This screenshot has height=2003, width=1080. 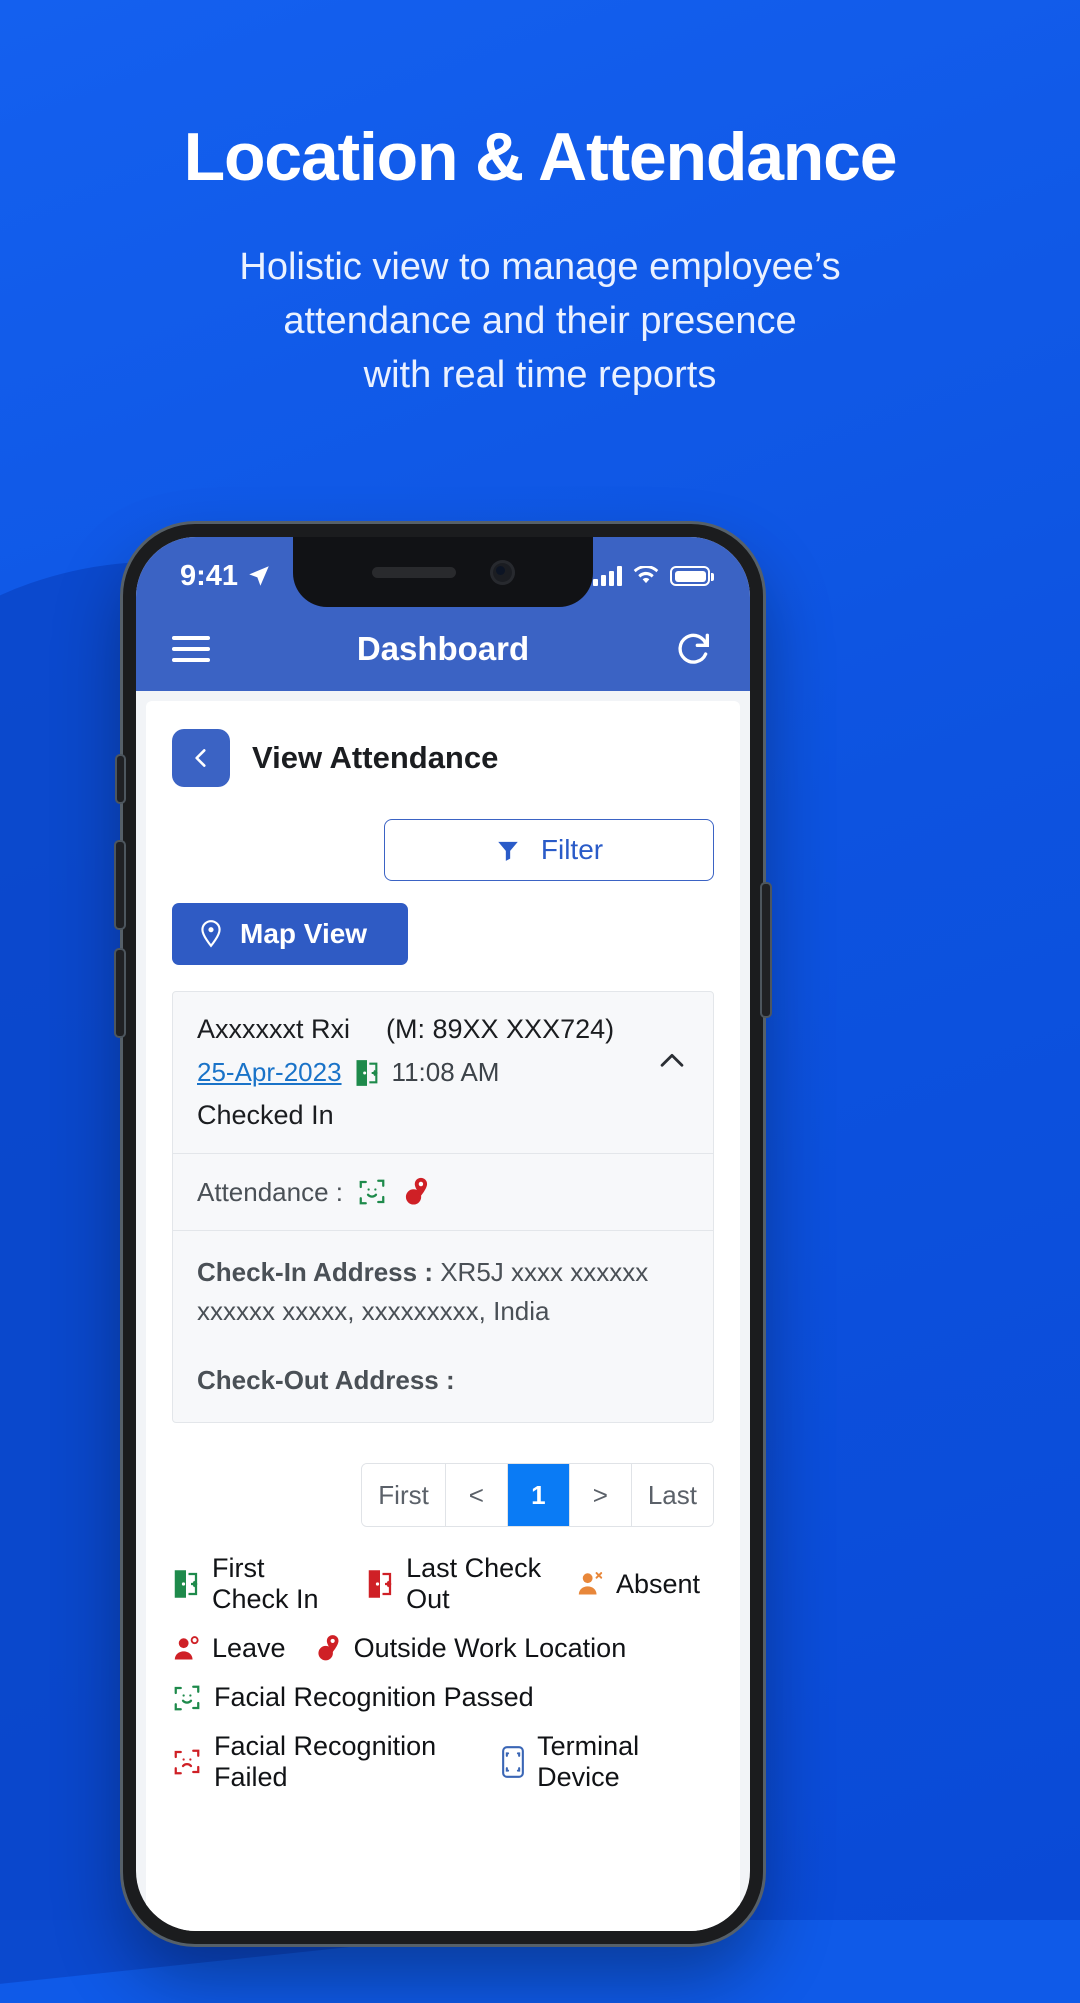 What do you see at coordinates (265, 1115) in the screenshot?
I see `record-status: Checked In` at bounding box center [265, 1115].